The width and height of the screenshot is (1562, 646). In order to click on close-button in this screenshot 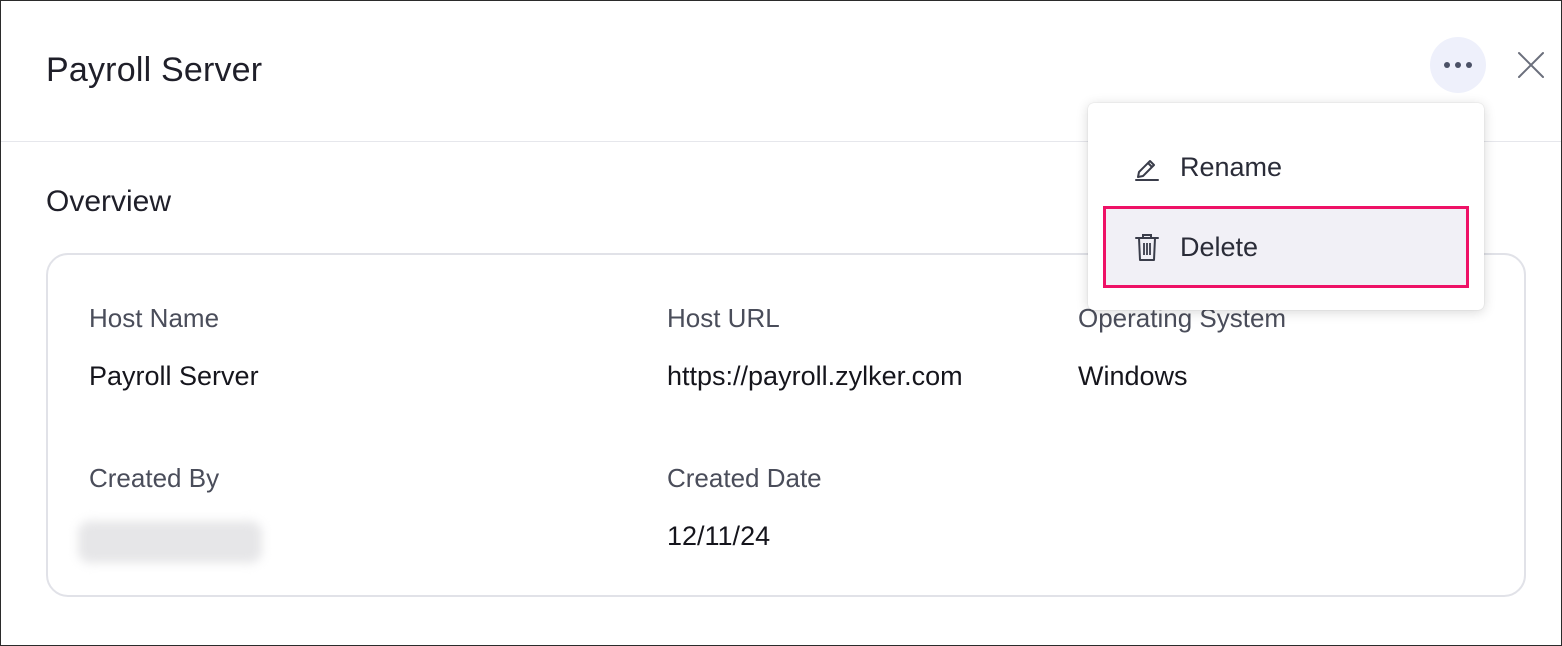, I will do `click(1531, 65)`.